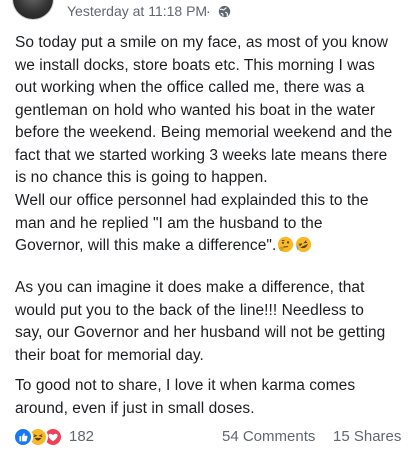 The width and height of the screenshot is (417, 457). I want to click on post-timestamp: Yesterday at 11:18 PM, so click(137, 11).